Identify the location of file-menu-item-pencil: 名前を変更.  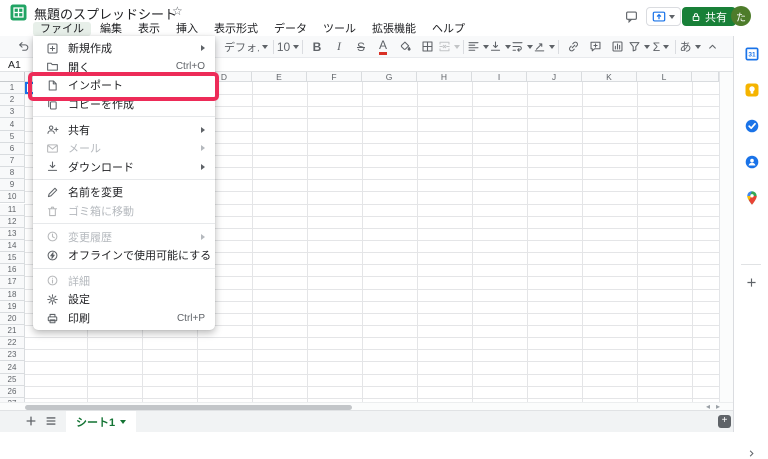
(124, 192).